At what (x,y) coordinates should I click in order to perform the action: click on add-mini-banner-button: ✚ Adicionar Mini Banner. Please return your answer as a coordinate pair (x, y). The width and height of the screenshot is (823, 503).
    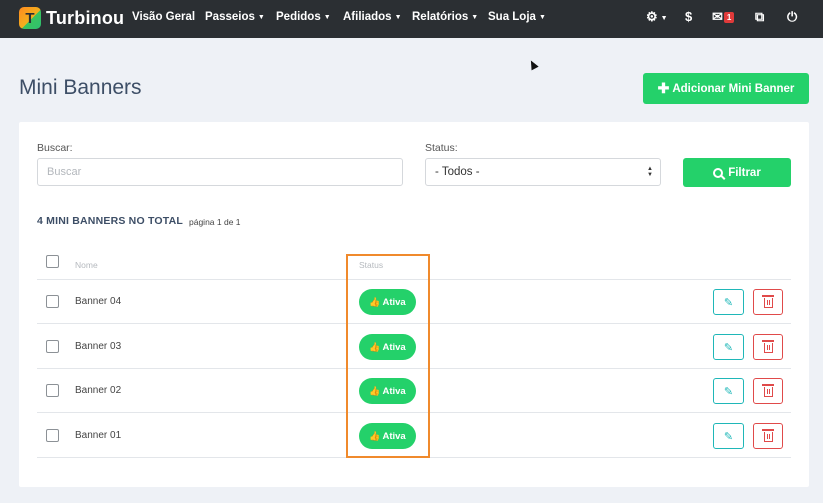
    Looking at the image, I should click on (726, 88).